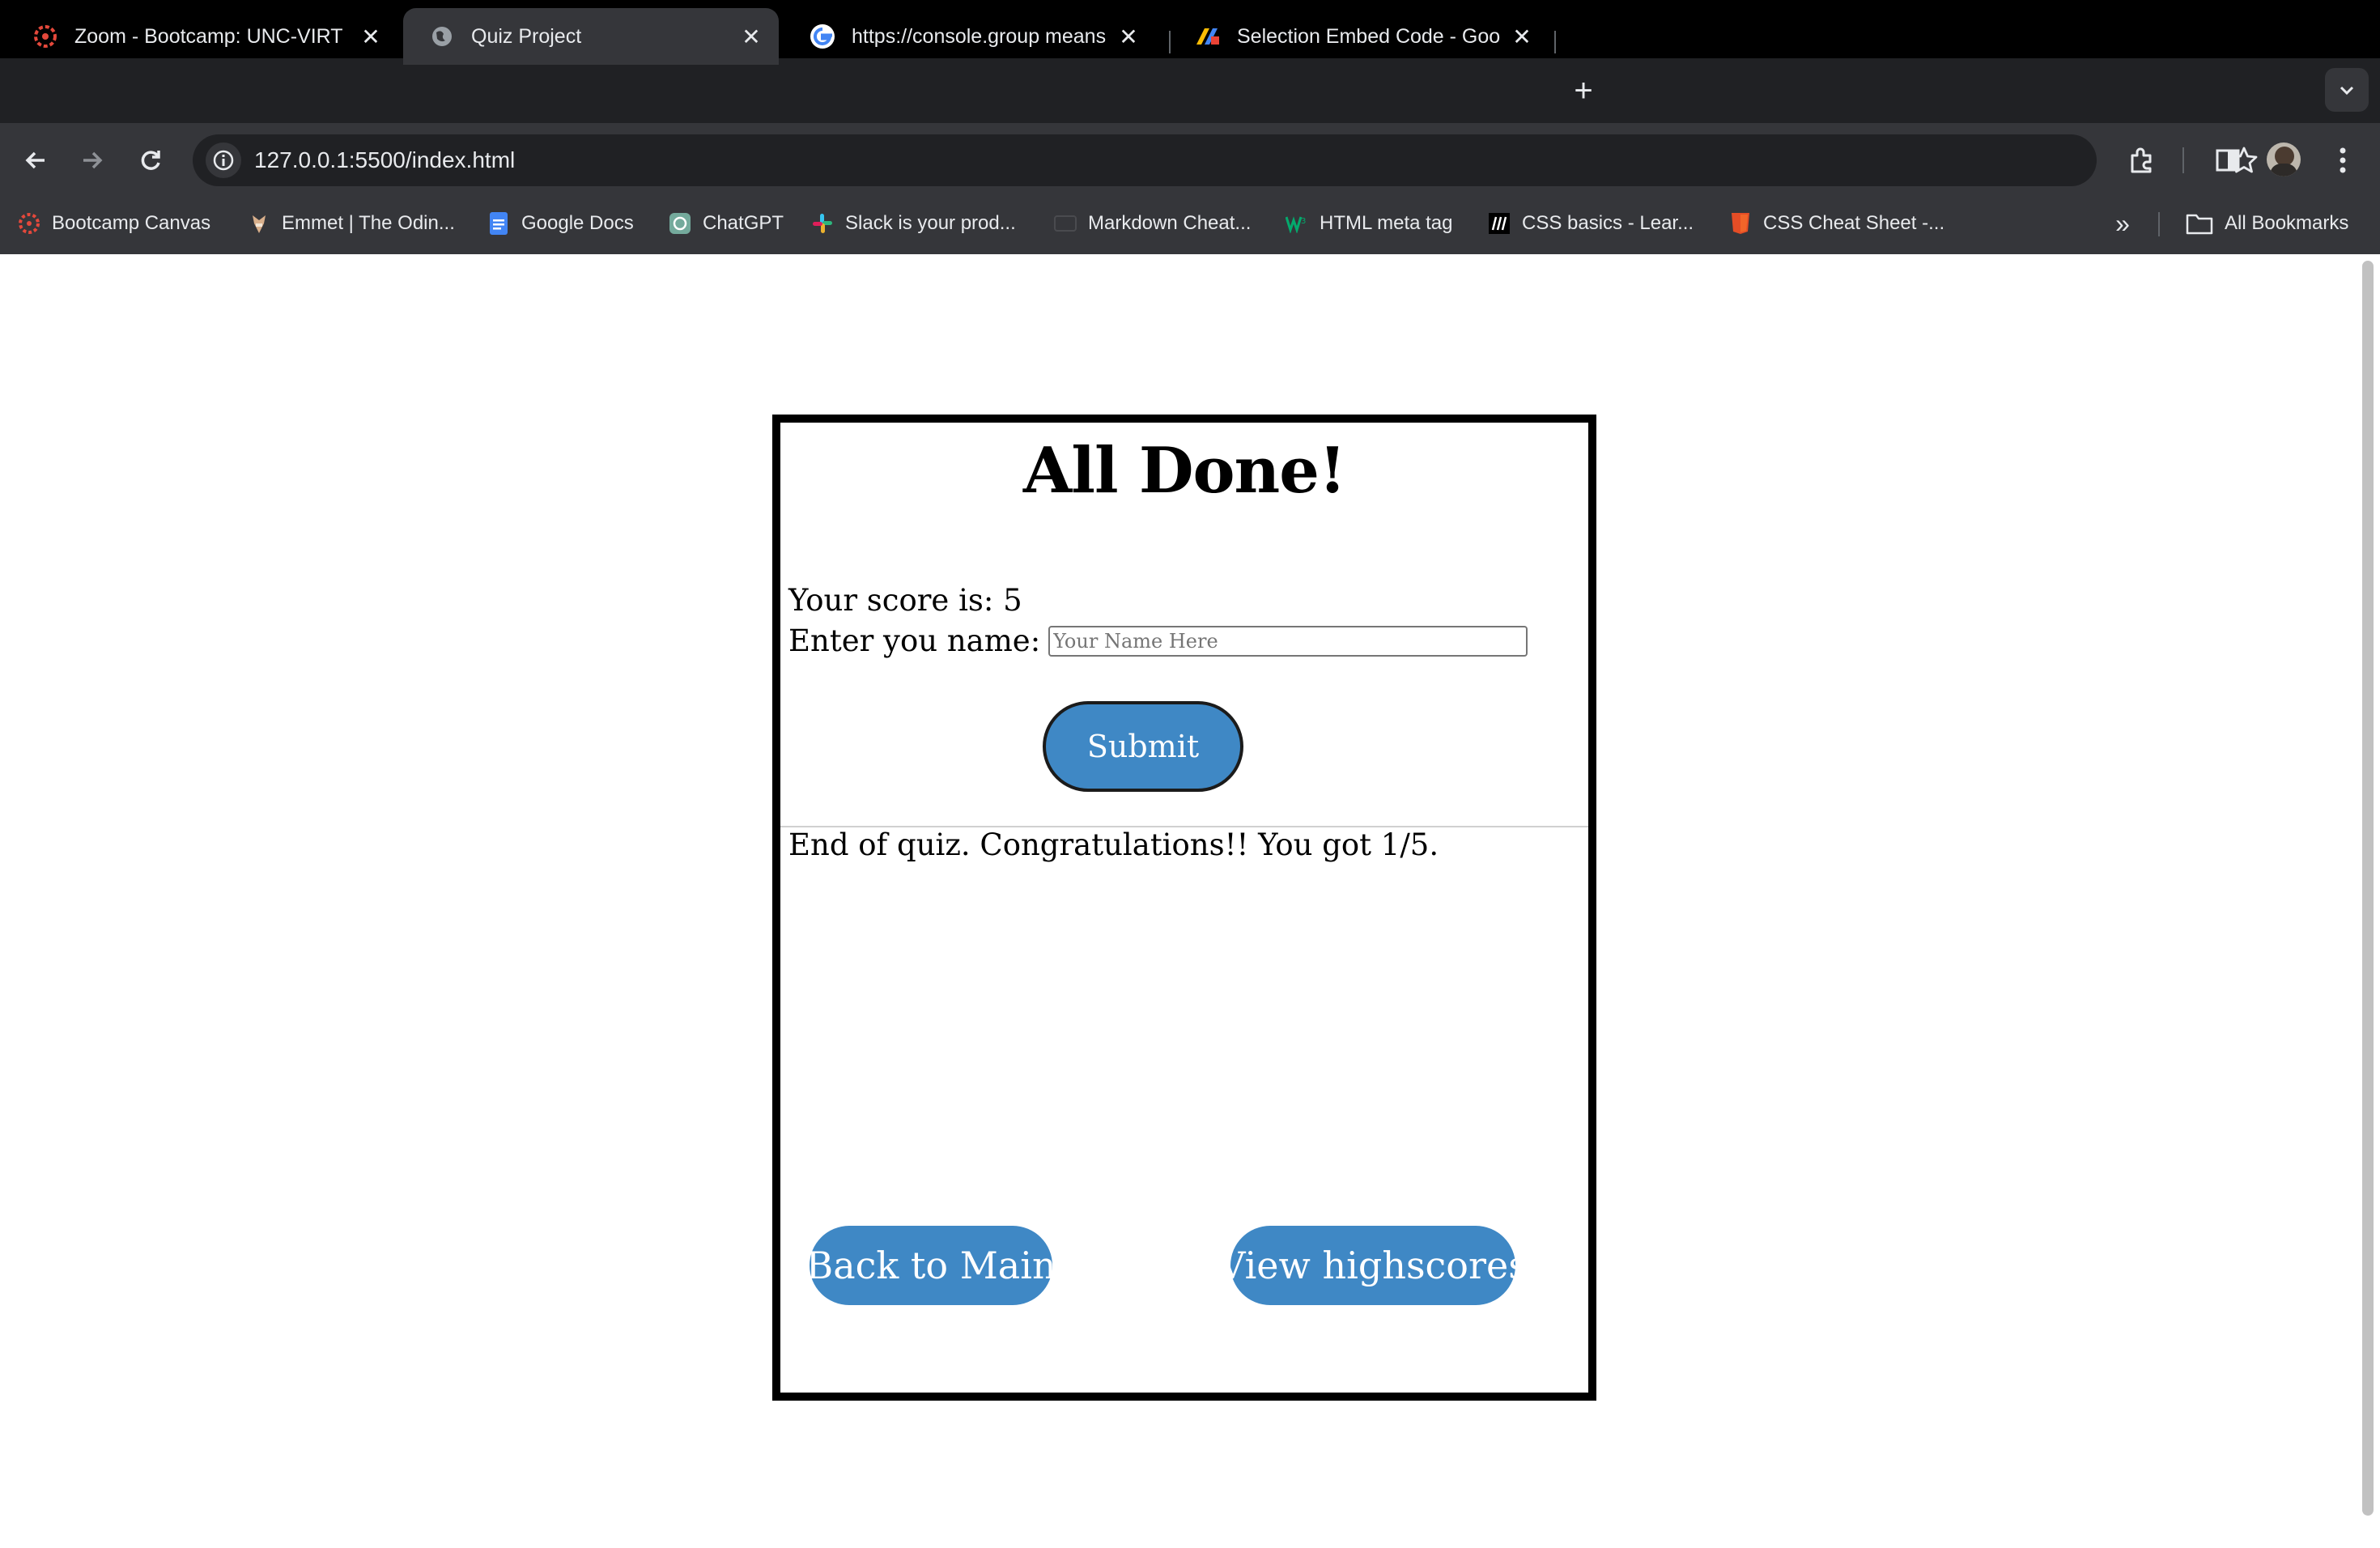 The width and height of the screenshot is (2380, 1548). I want to click on chatgpt-icon, so click(680, 223).